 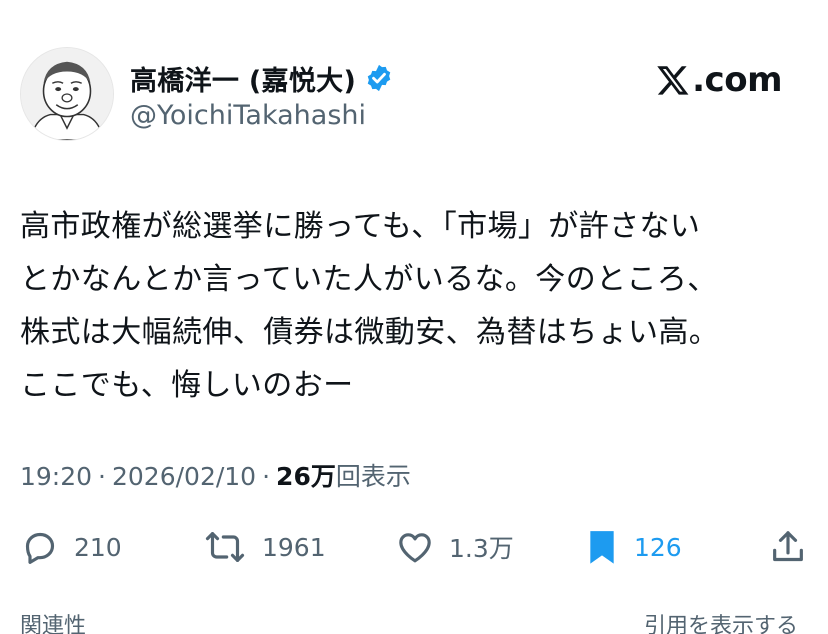 I want to click on post-text-line: 株式は大幅続伸、債券は微動安、為替はちょい高。, so click(x=370, y=332).